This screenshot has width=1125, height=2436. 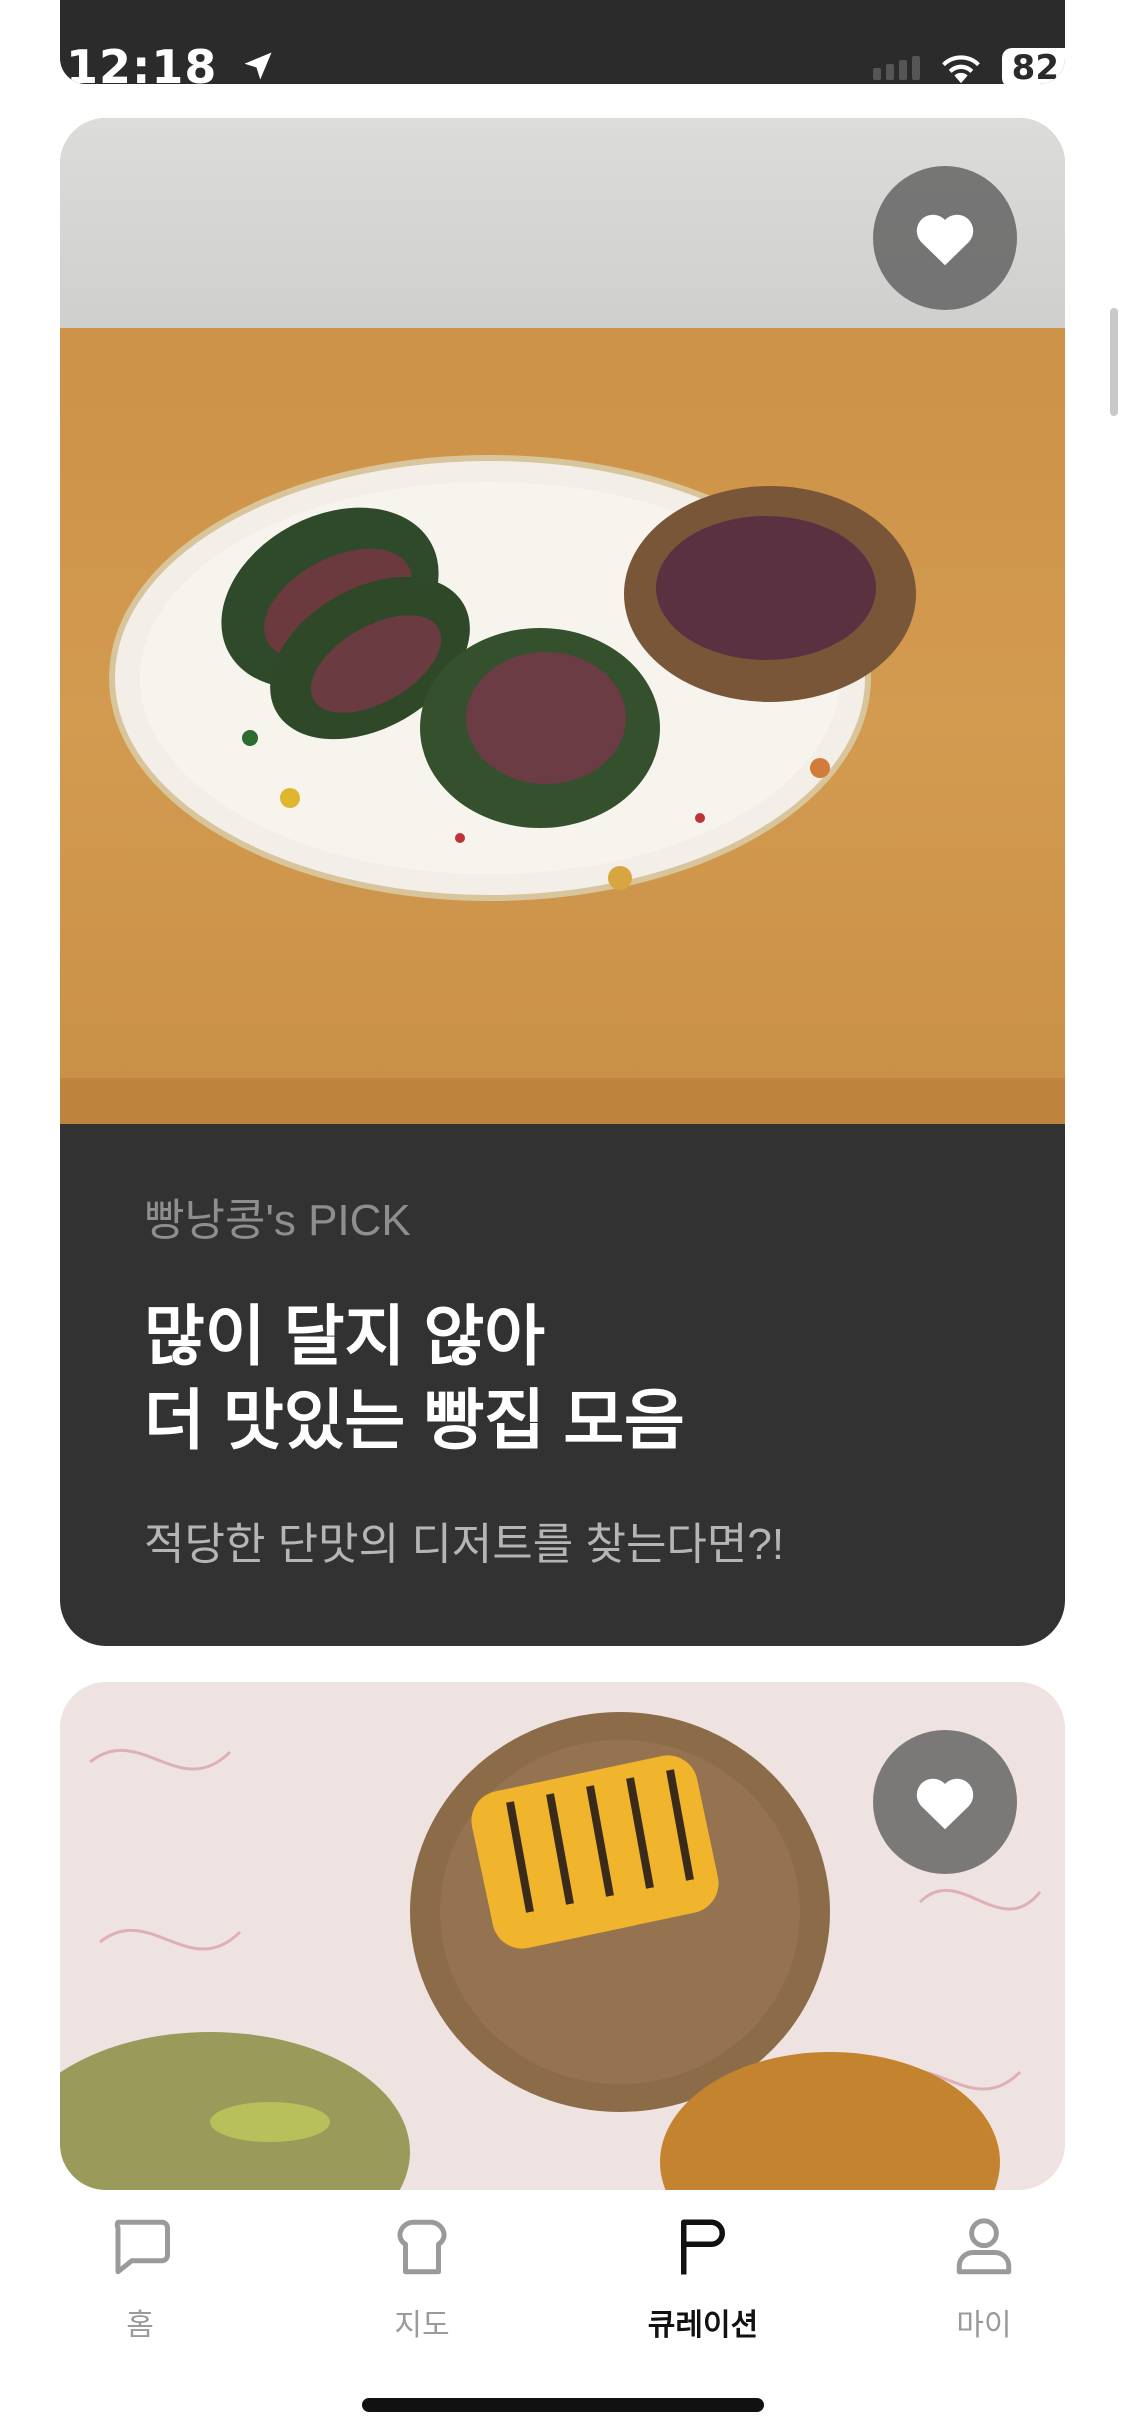 What do you see at coordinates (703, 2279) in the screenshot?
I see `tab-curation: 큐레이션` at bounding box center [703, 2279].